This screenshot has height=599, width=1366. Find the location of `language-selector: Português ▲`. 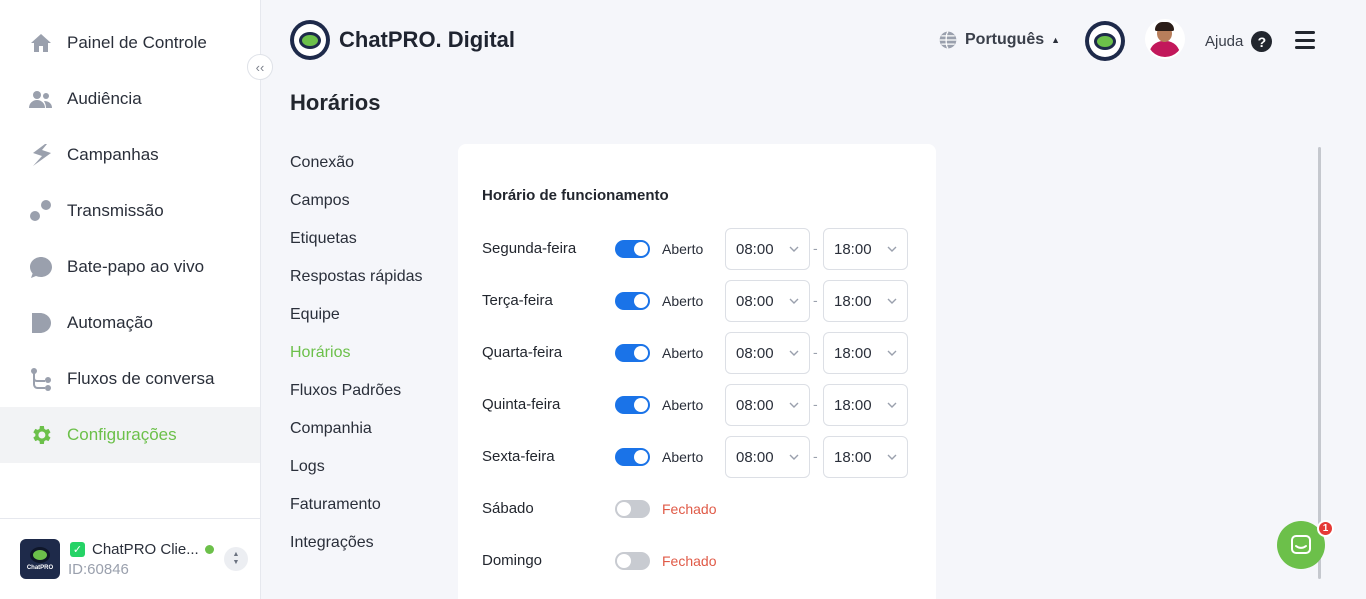

language-selector: Português ▲ is located at coordinates (999, 40).